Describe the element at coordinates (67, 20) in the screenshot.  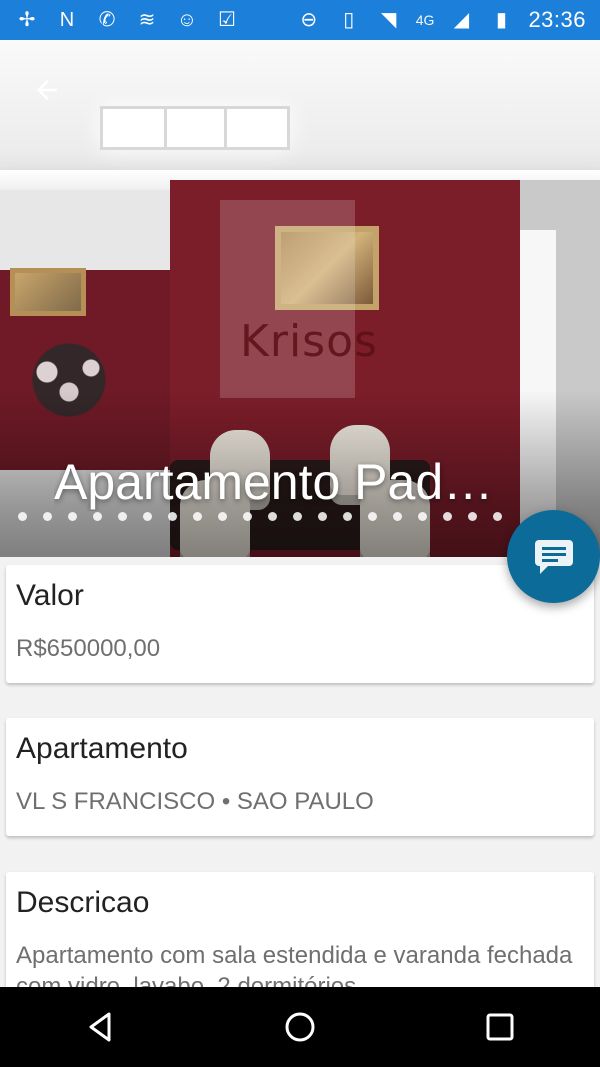
I see `n-logo-icon: N` at that location.